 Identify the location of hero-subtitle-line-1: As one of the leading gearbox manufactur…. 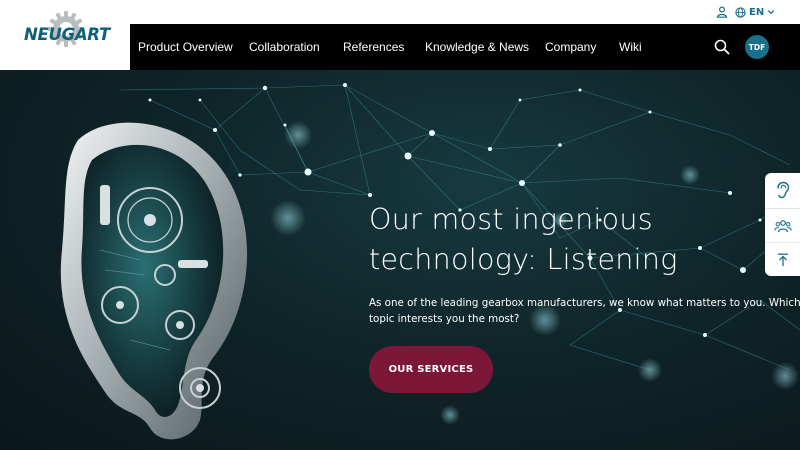
(584, 303).